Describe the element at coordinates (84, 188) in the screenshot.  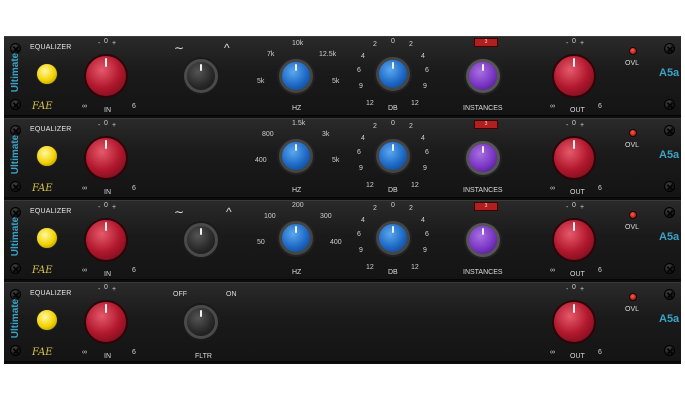
I see `in-scale-inf: ∞` at that location.